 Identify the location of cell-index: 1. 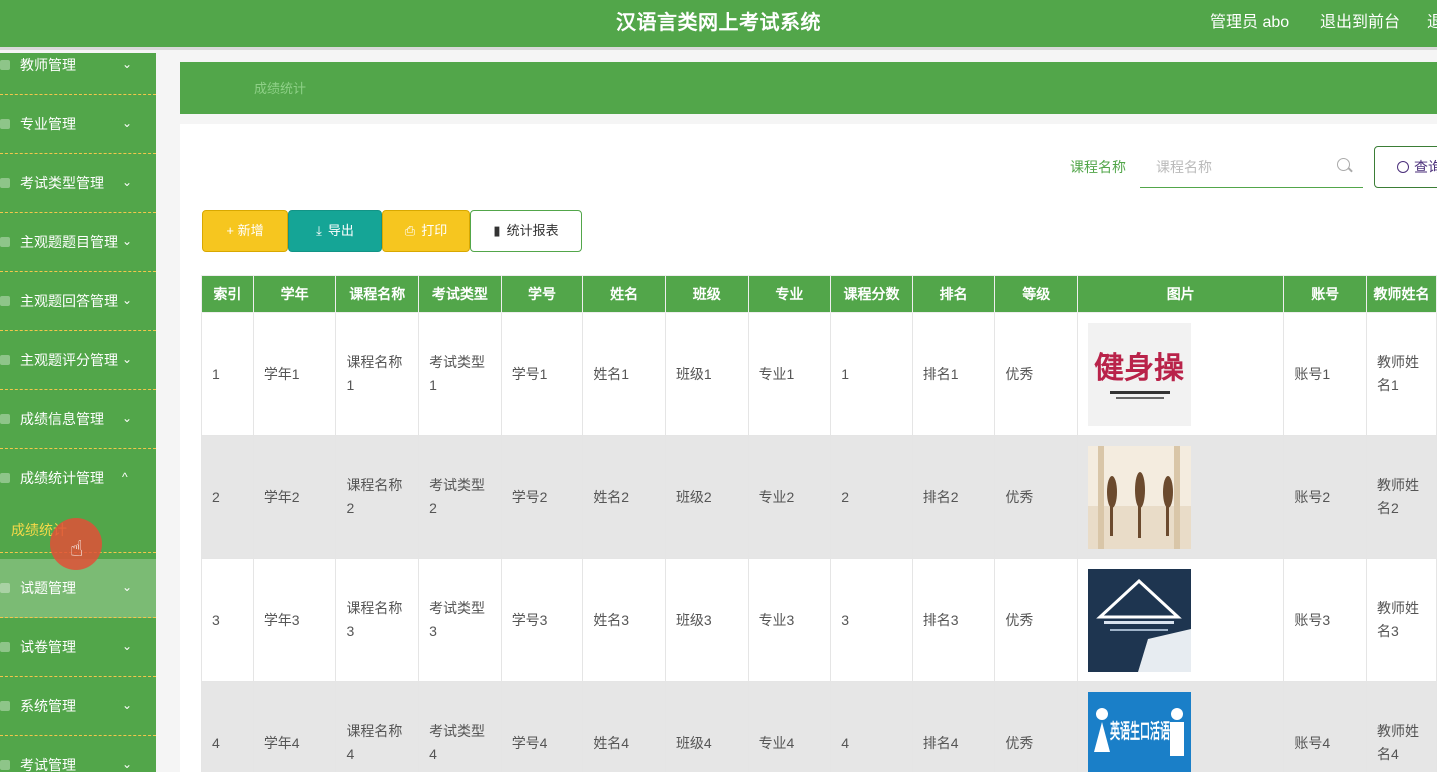
(227, 374).